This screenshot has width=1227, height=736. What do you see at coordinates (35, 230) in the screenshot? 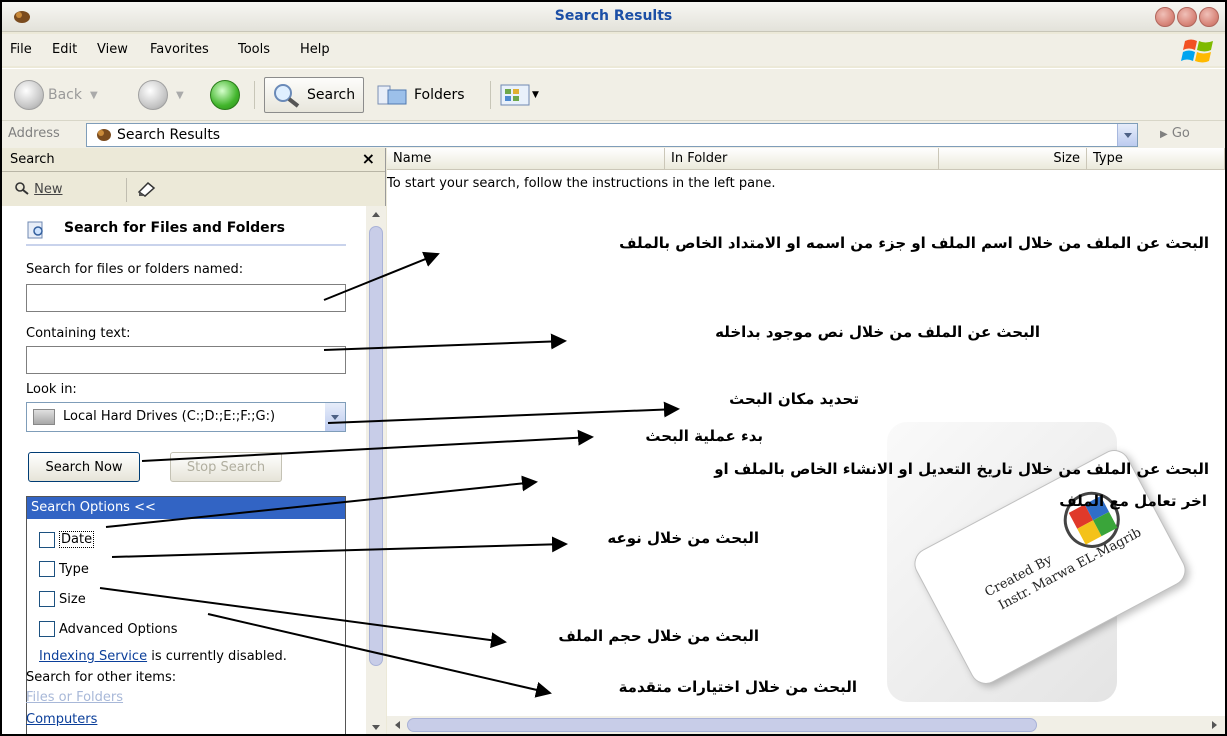
I see `search-files-icon` at bounding box center [35, 230].